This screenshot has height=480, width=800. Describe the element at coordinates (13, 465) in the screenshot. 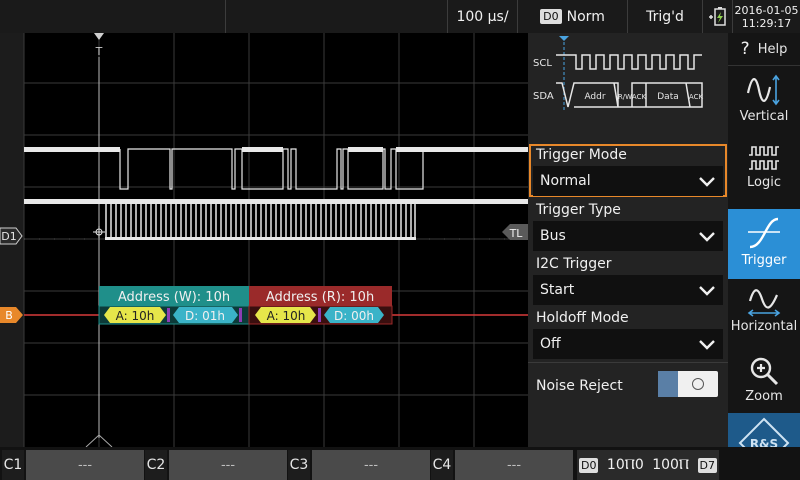

I see `channel-c1-tag: C1` at that location.